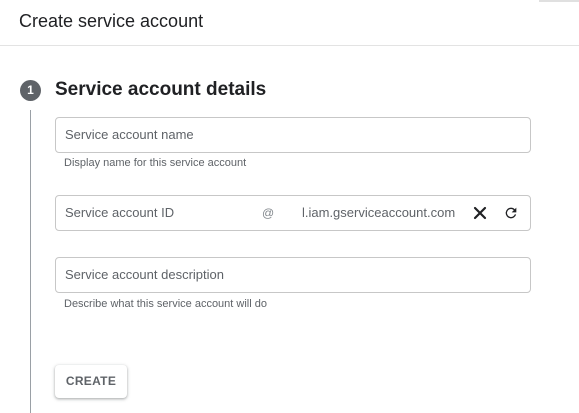 Image resolution: width=579 pixels, height=413 pixels. Describe the element at coordinates (161, 89) in the screenshot. I see `step-title: Service account details` at that location.